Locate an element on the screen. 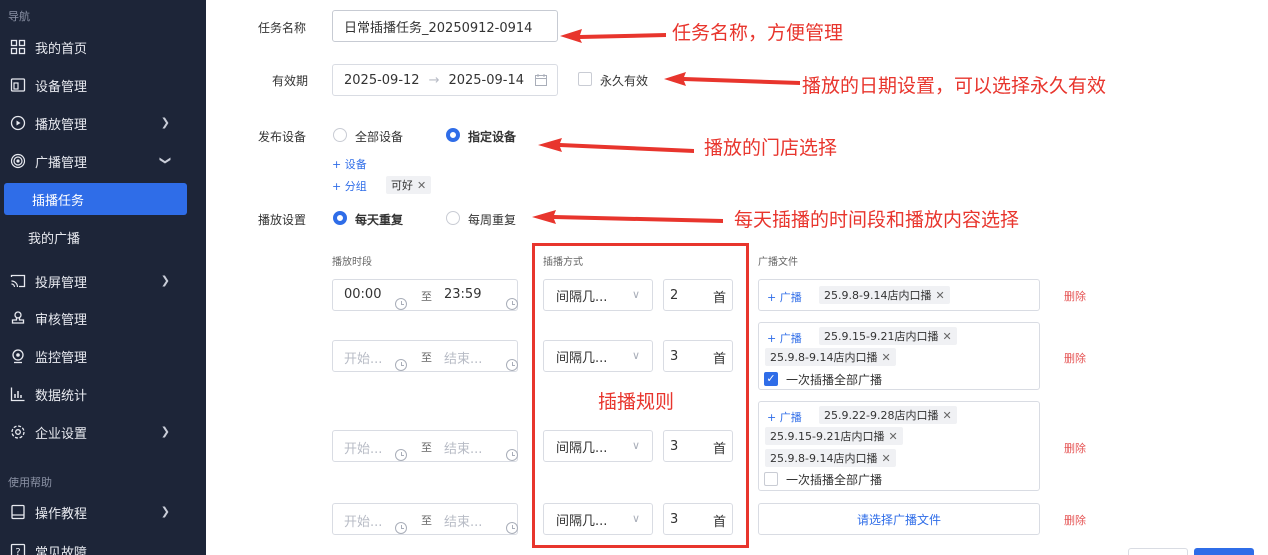 This screenshot has height=555, width=1268. sidebar-item-label: 我的首页 is located at coordinates (61, 49).